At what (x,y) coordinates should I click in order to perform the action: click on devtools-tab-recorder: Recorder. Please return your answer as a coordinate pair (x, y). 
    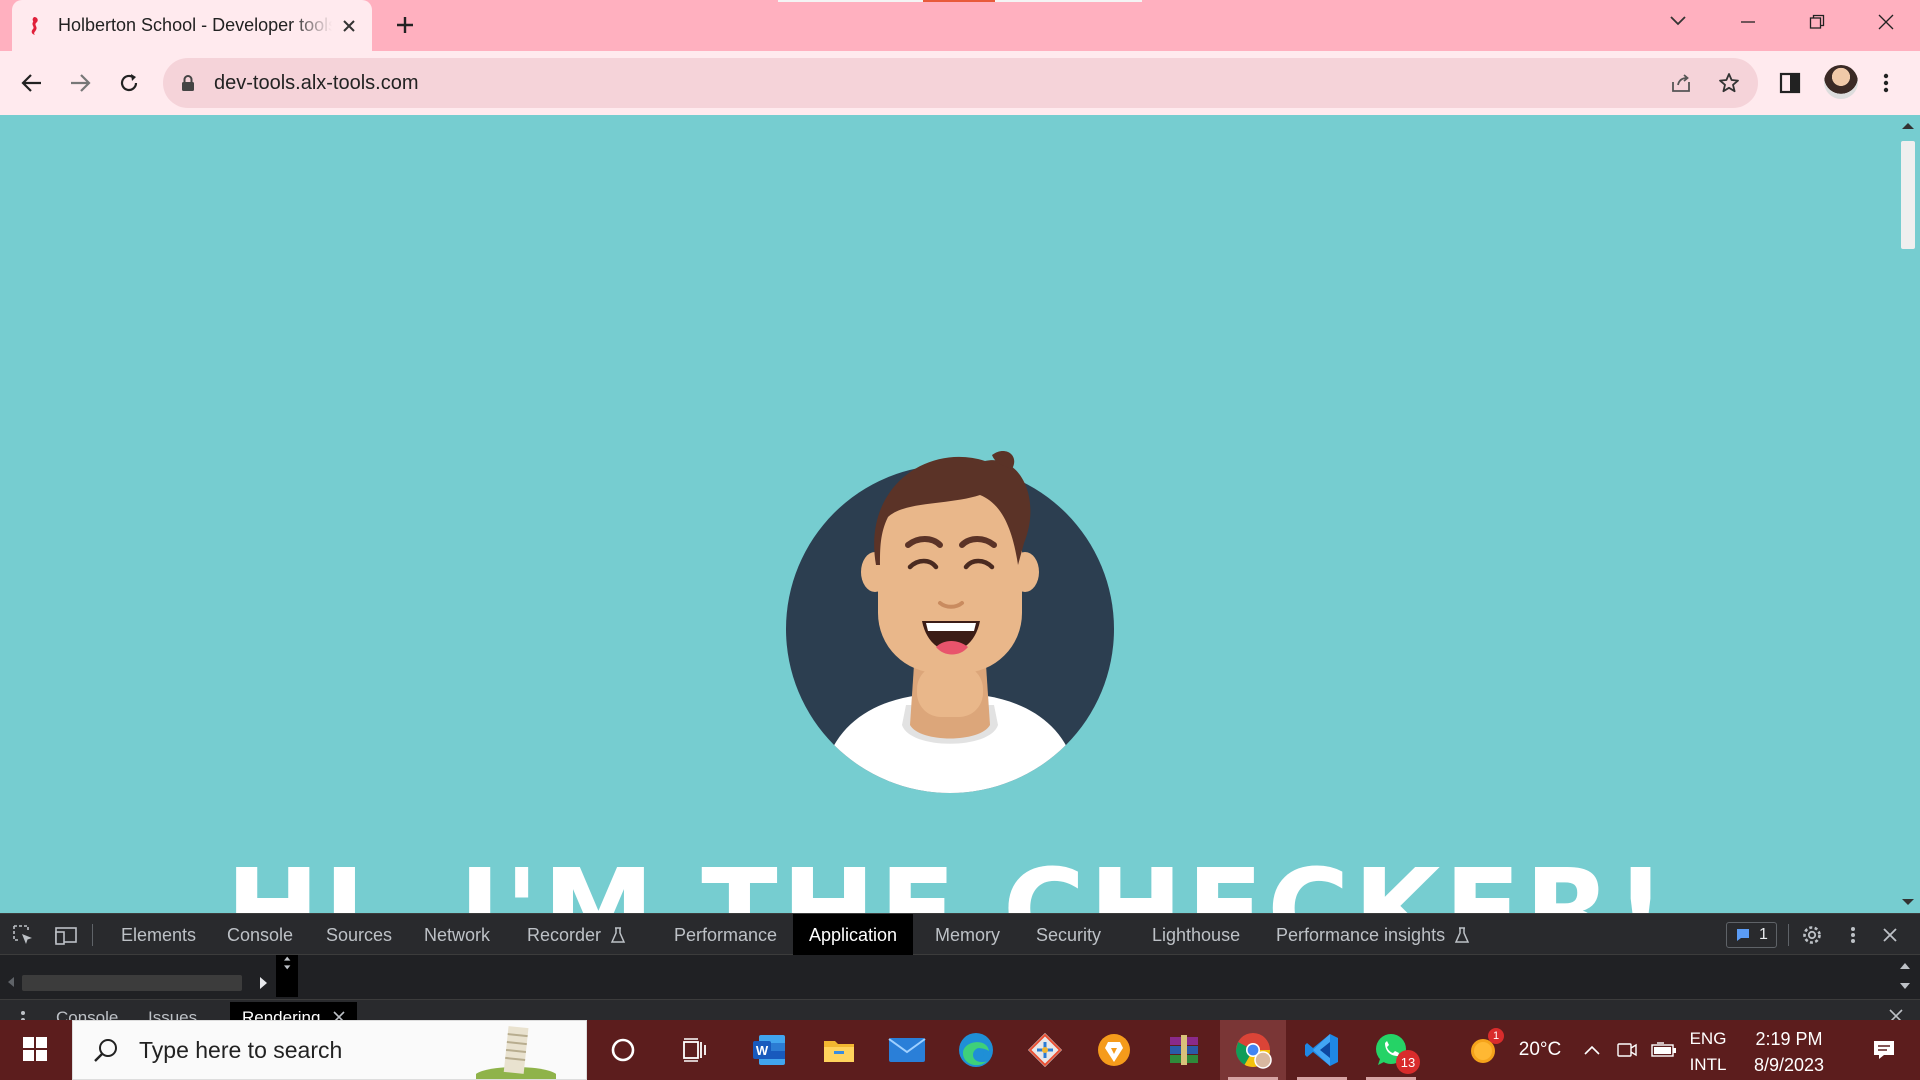
    Looking at the image, I should click on (577, 935).